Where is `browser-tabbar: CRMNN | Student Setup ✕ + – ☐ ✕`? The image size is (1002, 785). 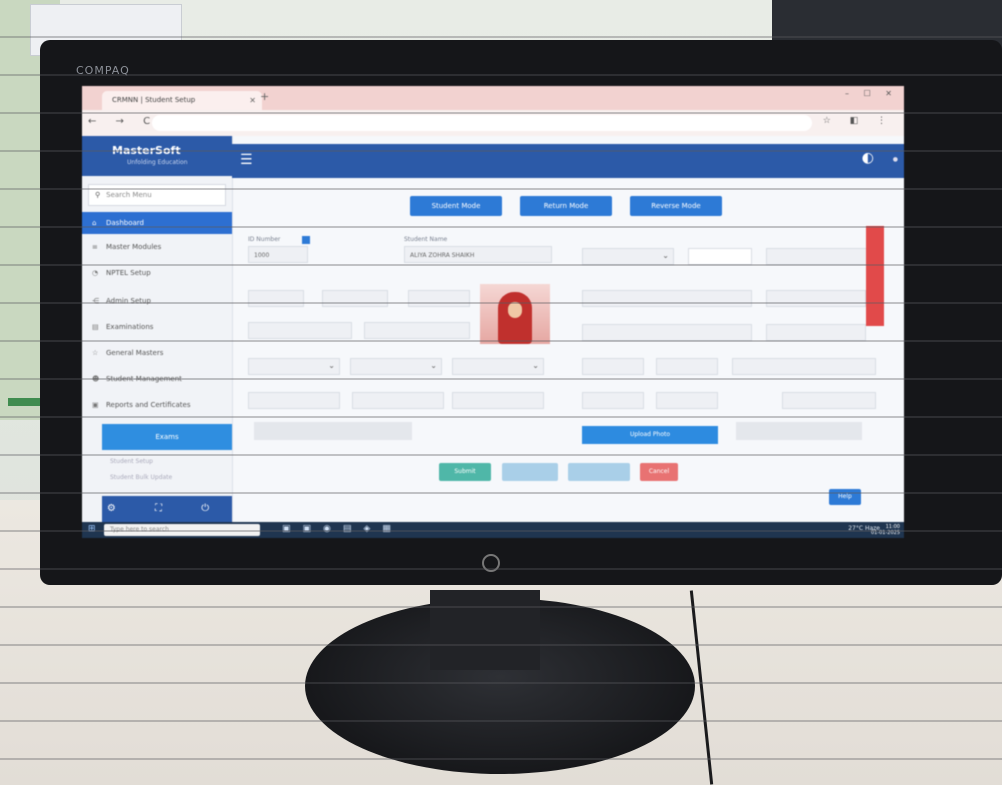 browser-tabbar: CRMNN | Student Setup ✕ + – ☐ ✕ is located at coordinates (493, 98).